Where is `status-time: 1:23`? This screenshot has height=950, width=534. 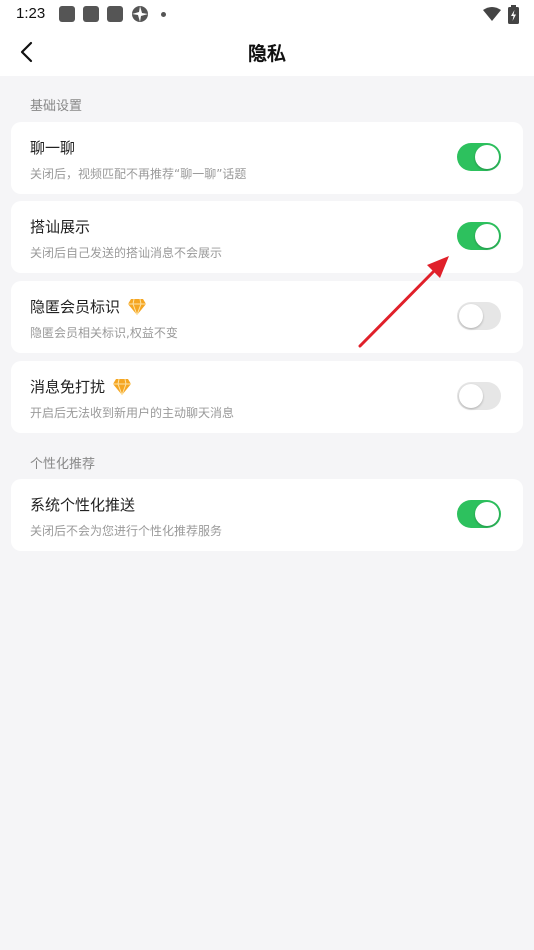
status-time: 1:23 is located at coordinates (31, 13).